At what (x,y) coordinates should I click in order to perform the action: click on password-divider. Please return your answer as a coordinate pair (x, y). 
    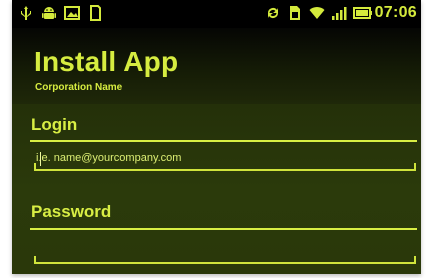
    Looking at the image, I should click on (223, 229).